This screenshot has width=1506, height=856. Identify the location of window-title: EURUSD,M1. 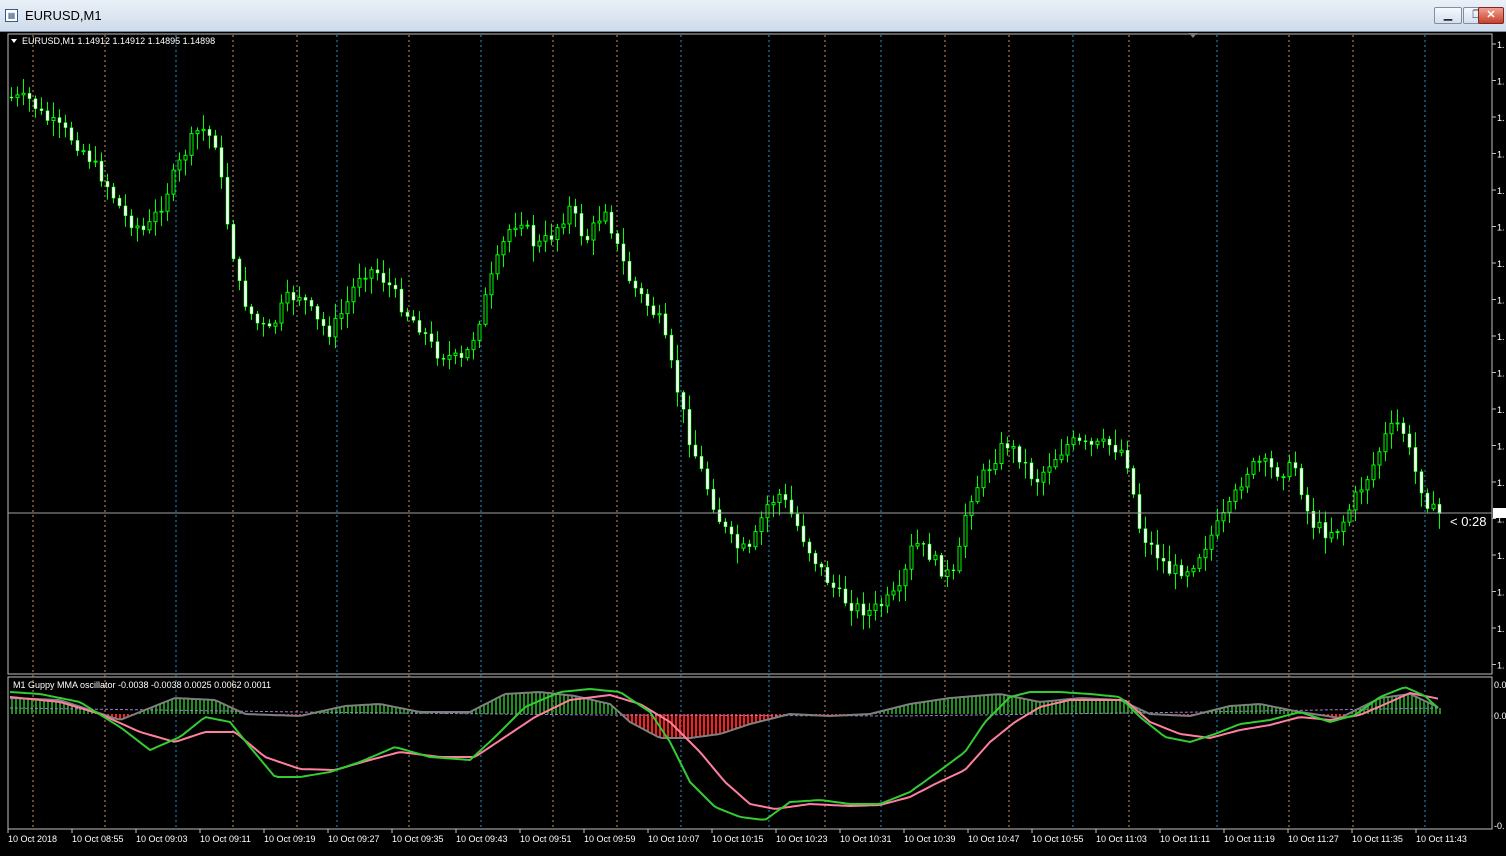
(63, 15).